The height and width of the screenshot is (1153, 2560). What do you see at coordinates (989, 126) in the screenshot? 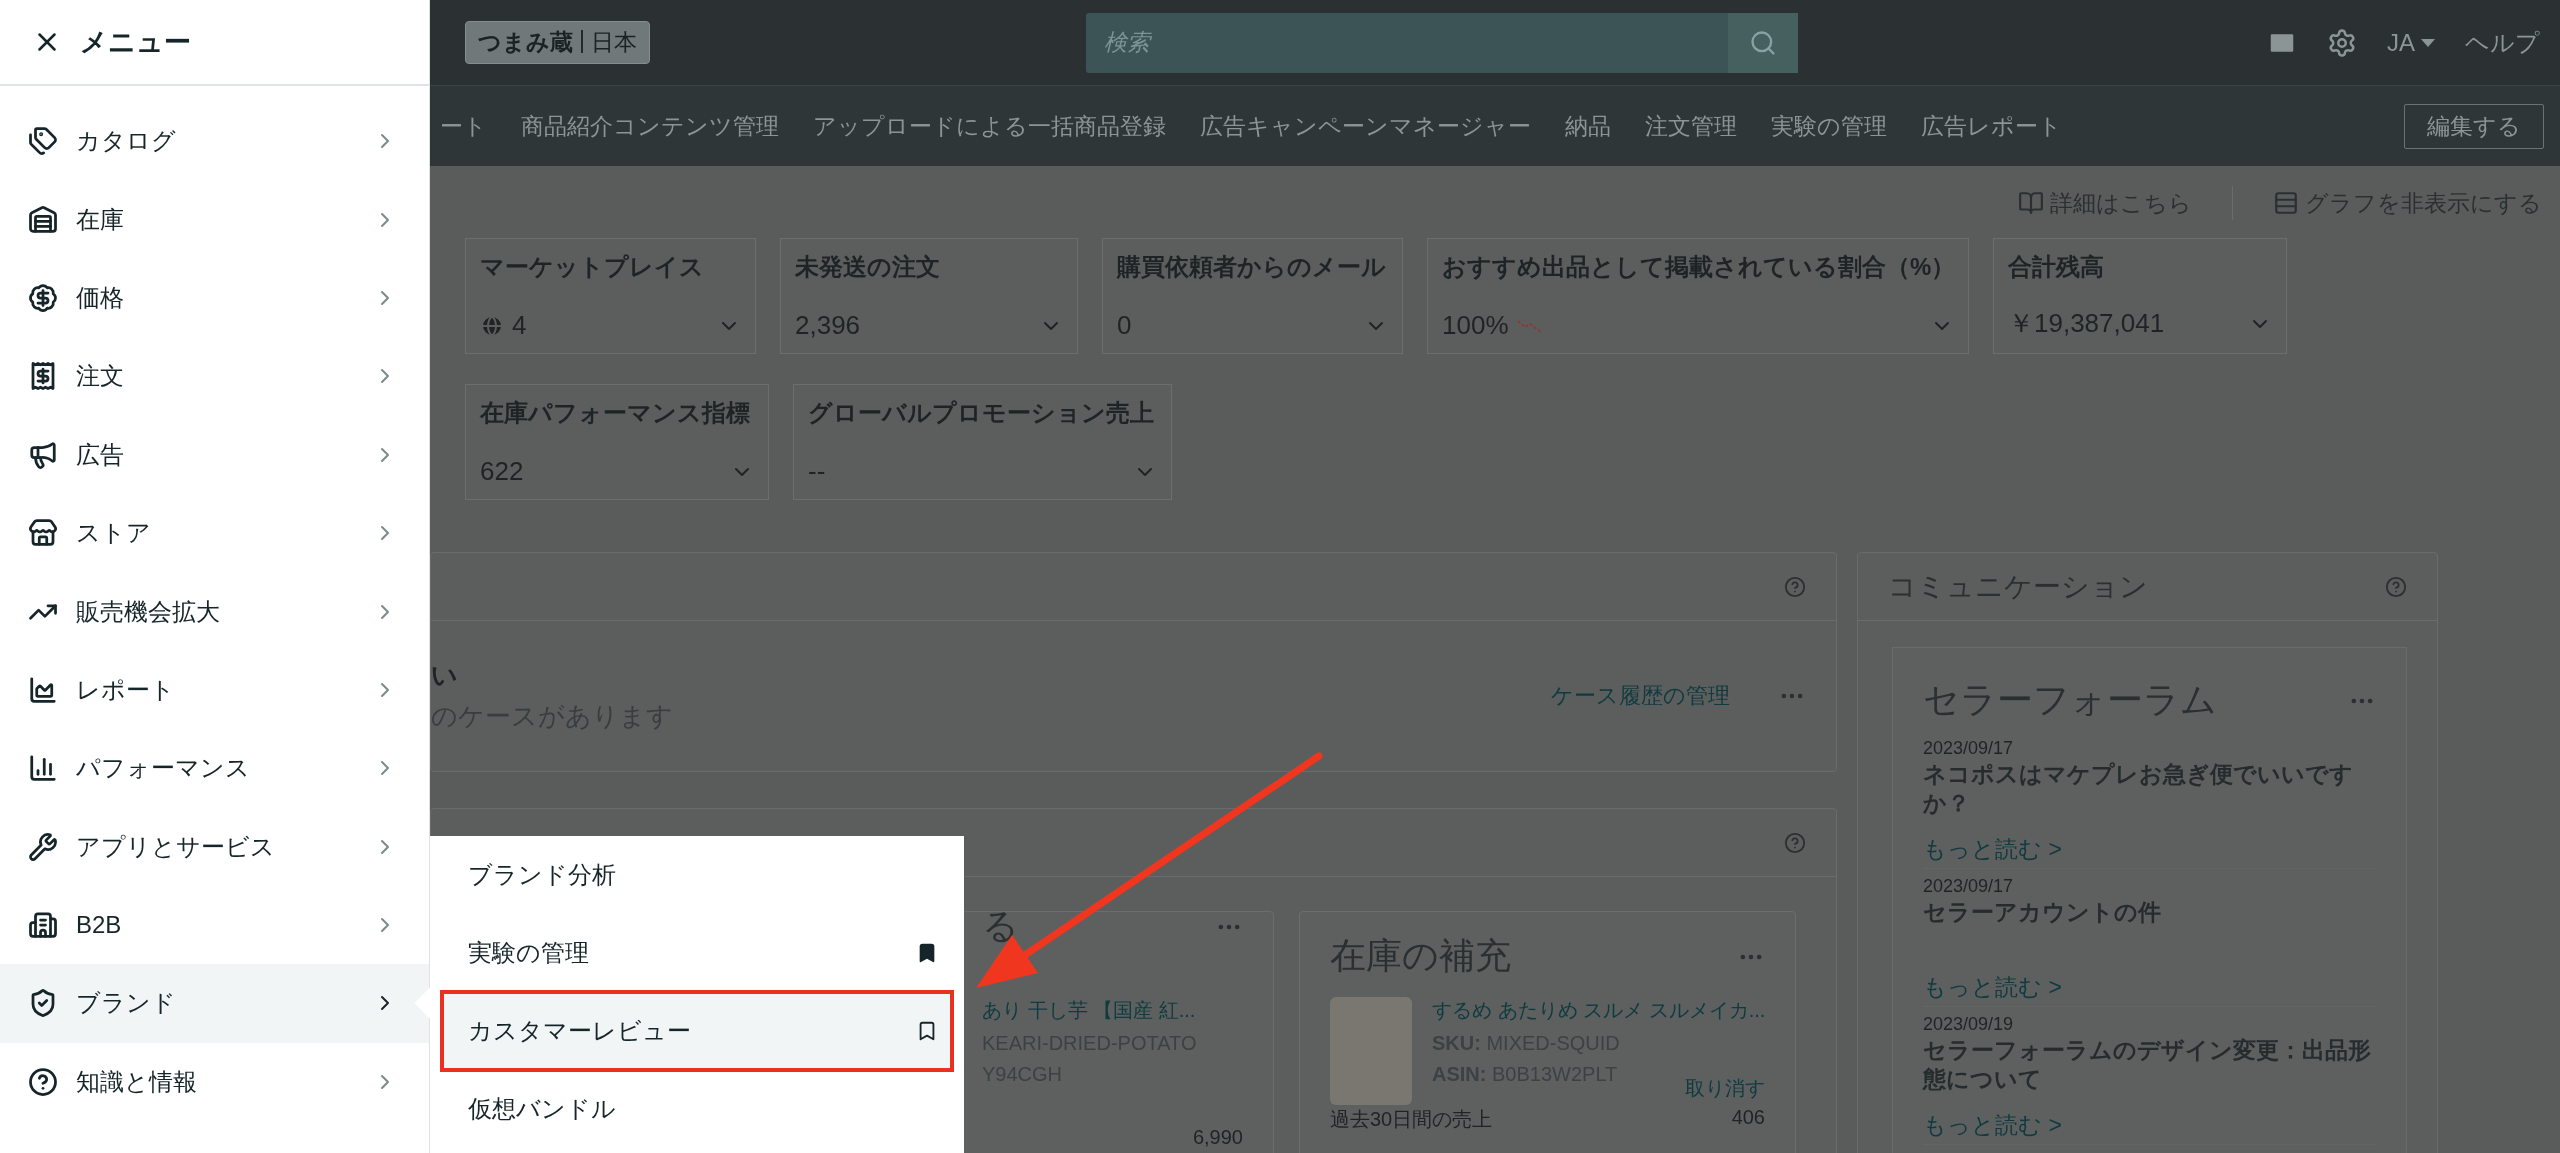
I see `nav-link: アップロードによる一括商品登録` at bounding box center [989, 126].